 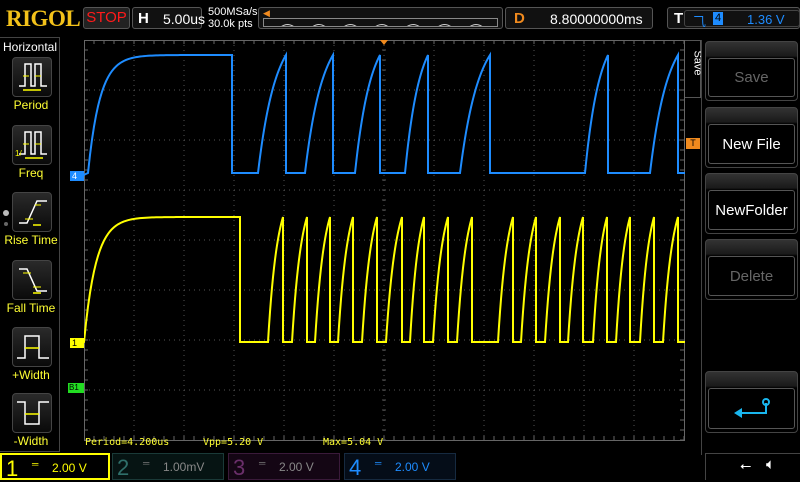 I want to click on horizontal-key: H, so click(x=143, y=18).